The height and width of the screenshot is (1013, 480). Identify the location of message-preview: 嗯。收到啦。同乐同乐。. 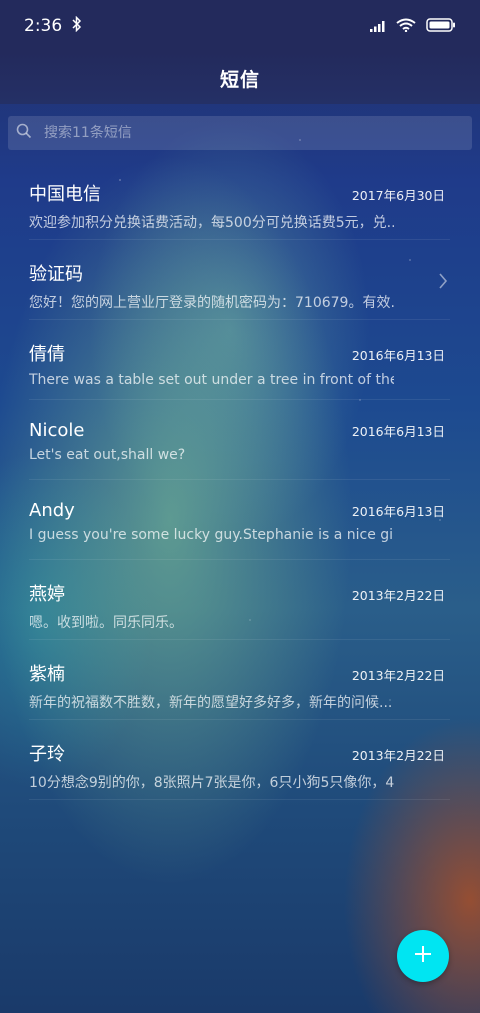
(106, 623).